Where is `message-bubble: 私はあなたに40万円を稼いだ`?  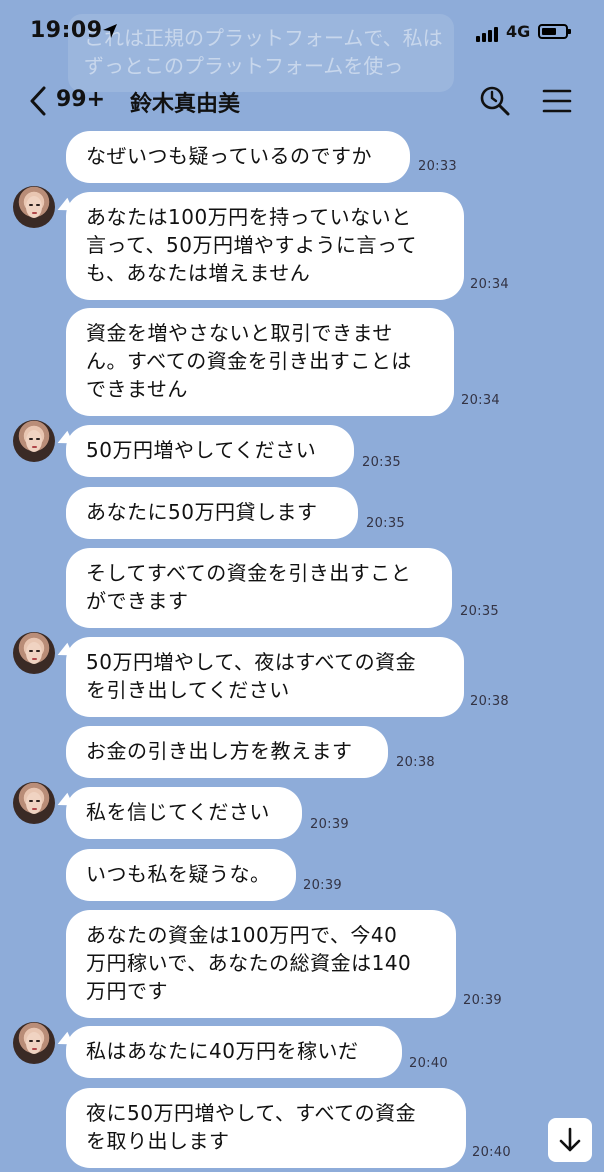
message-bubble: 私はあなたに40万円を稼いだ is located at coordinates (234, 1052).